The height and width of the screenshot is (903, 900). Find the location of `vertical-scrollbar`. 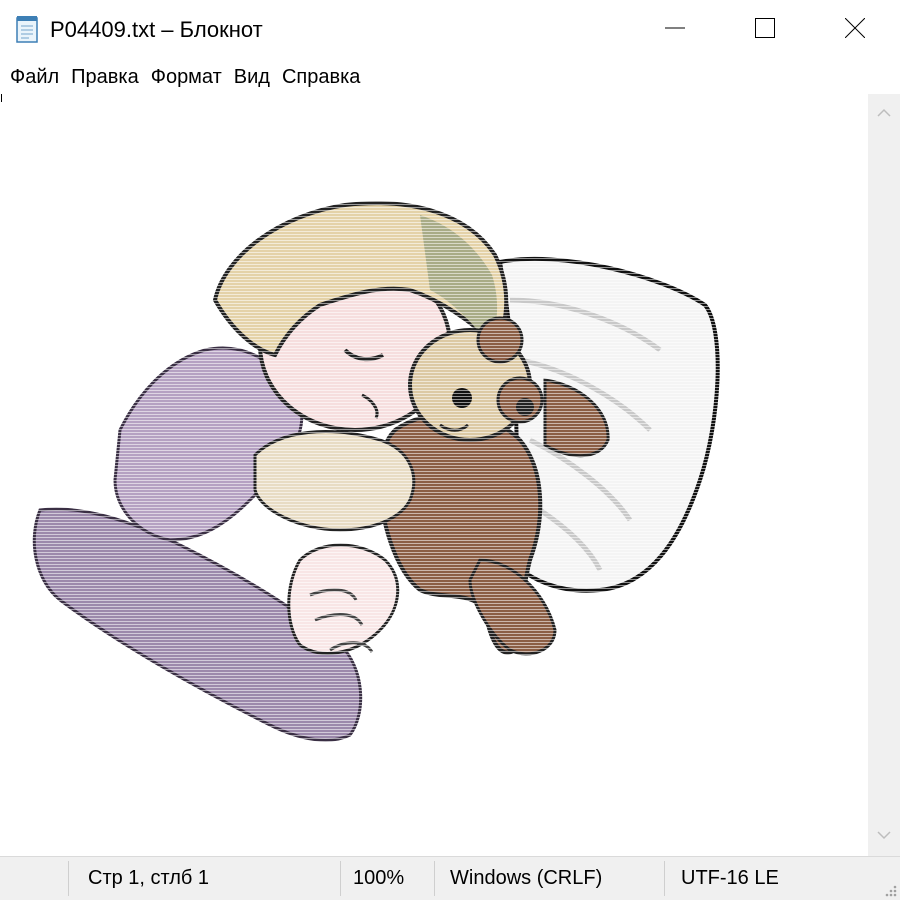

vertical-scrollbar is located at coordinates (884, 475).